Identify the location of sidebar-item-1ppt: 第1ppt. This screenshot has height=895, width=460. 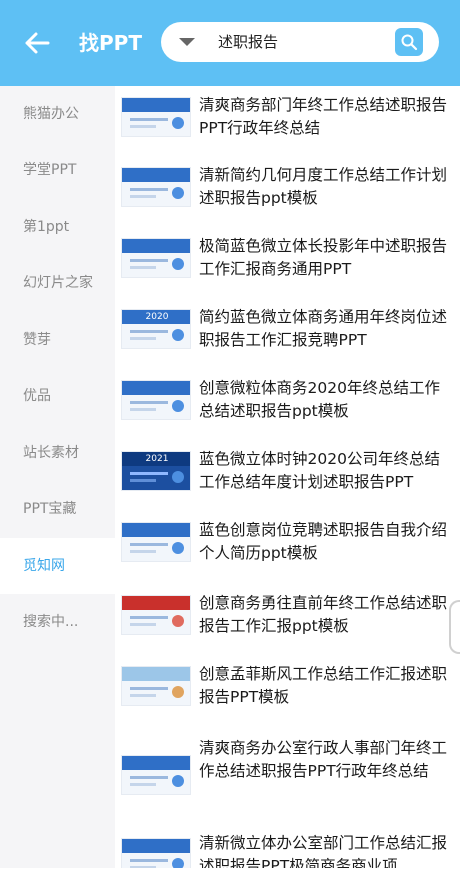
(57, 227).